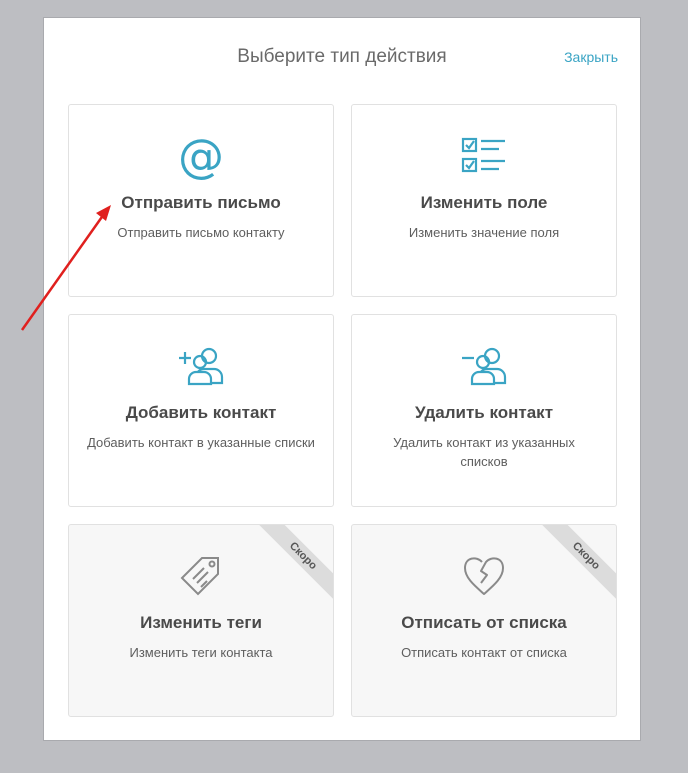 This screenshot has height=773, width=688. Describe the element at coordinates (484, 366) in the screenshot. I see `remove-user-icon` at that location.